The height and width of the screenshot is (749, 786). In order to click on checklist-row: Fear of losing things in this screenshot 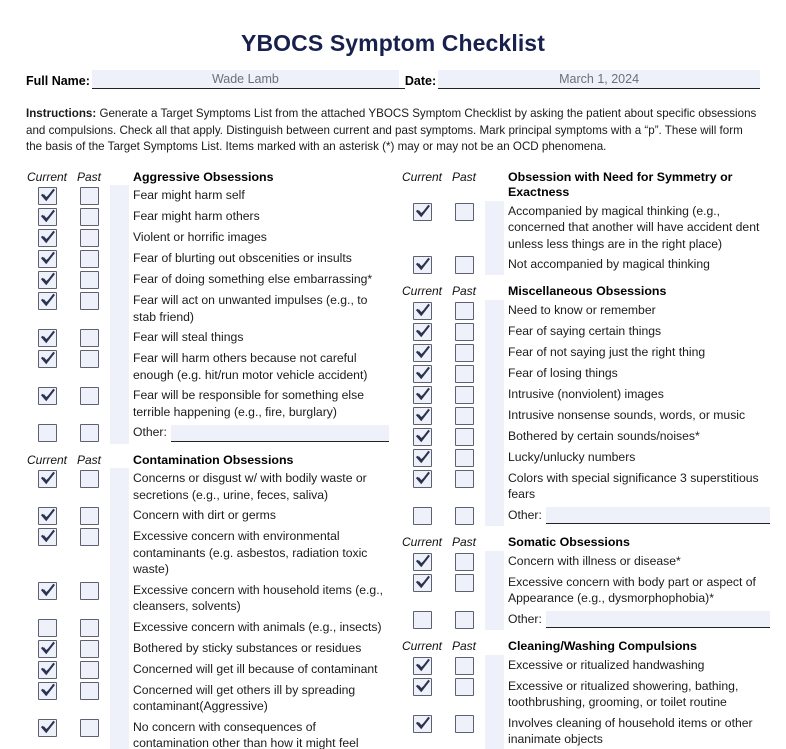, I will do `click(586, 373)`.